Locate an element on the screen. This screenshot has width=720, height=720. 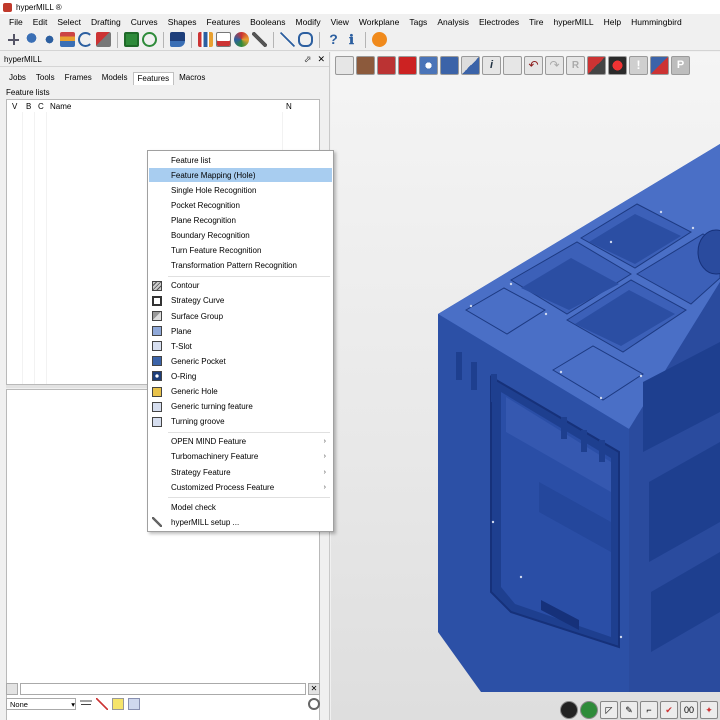
menu-item-feature-mapping-hole: Feature Mapping (Hole) is located at coordinates (240, 175).